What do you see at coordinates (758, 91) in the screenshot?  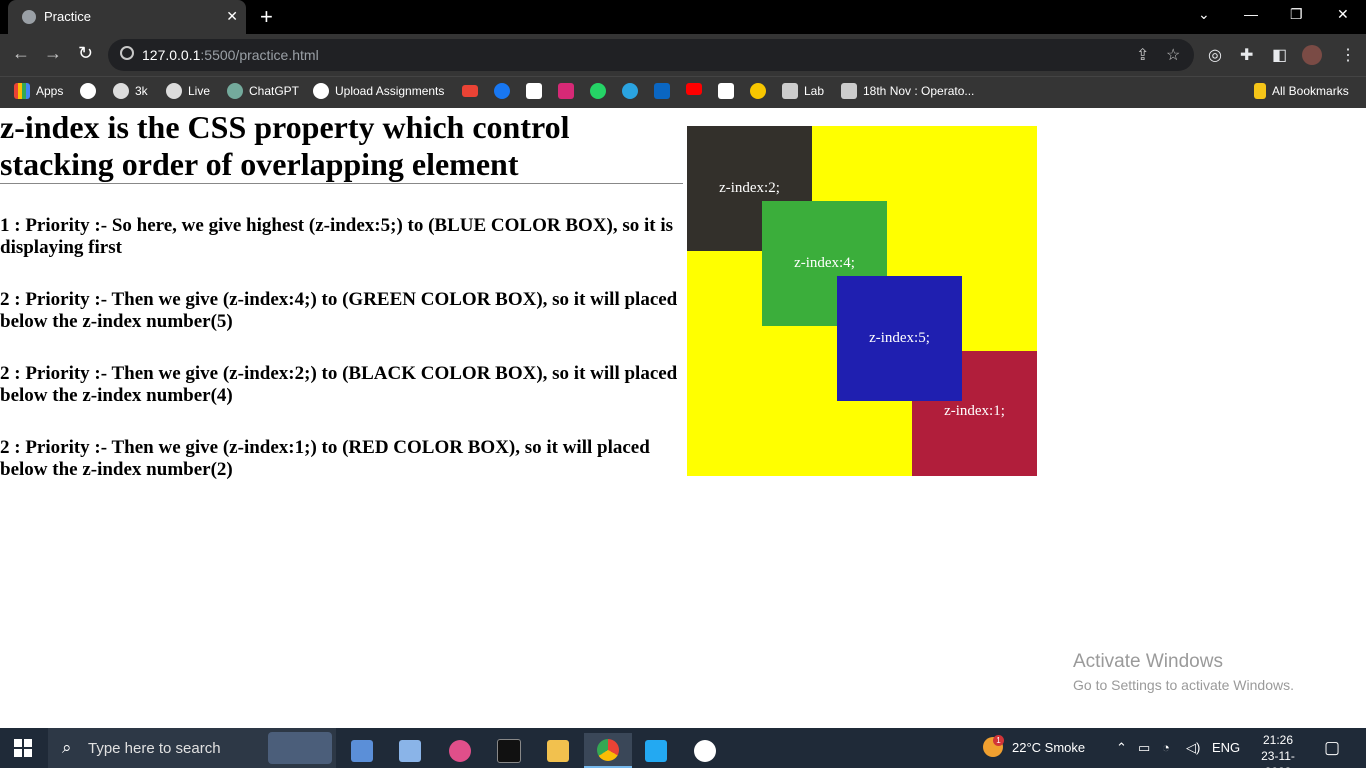 I see `flipkart-icon` at bounding box center [758, 91].